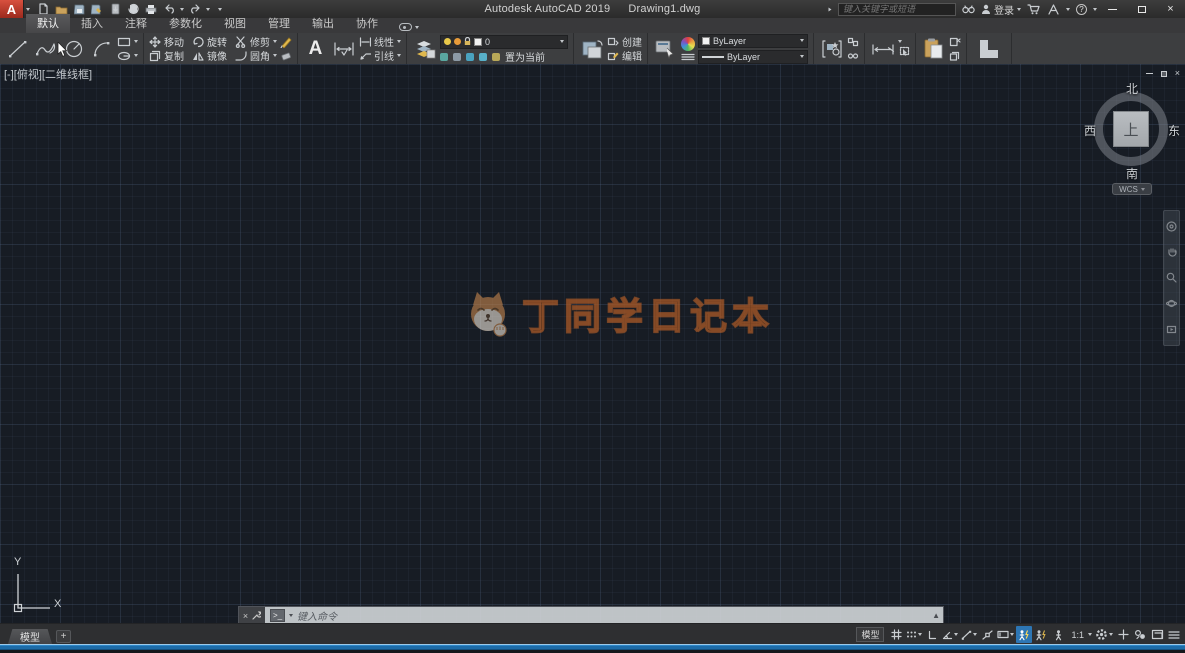 The image size is (1185, 653). What do you see at coordinates (275, 41) in the screenshot?
I see `trim-caret-icon` at bounding box center [275, 41].